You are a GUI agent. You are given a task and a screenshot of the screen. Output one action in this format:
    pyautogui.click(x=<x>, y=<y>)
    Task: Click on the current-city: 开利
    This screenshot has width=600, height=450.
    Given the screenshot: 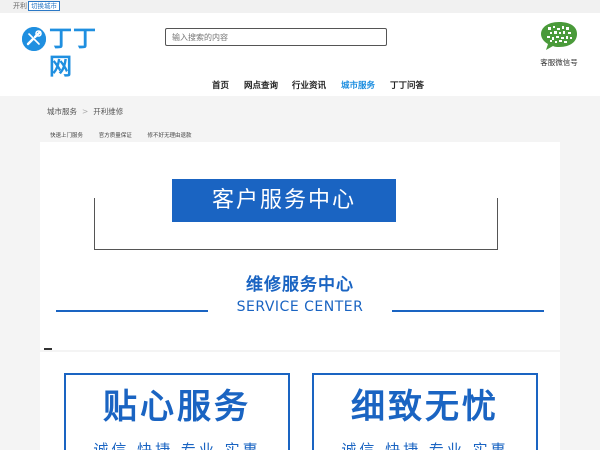 What is the action you would take?
    pyautogui.click(x=20, y=6)
    